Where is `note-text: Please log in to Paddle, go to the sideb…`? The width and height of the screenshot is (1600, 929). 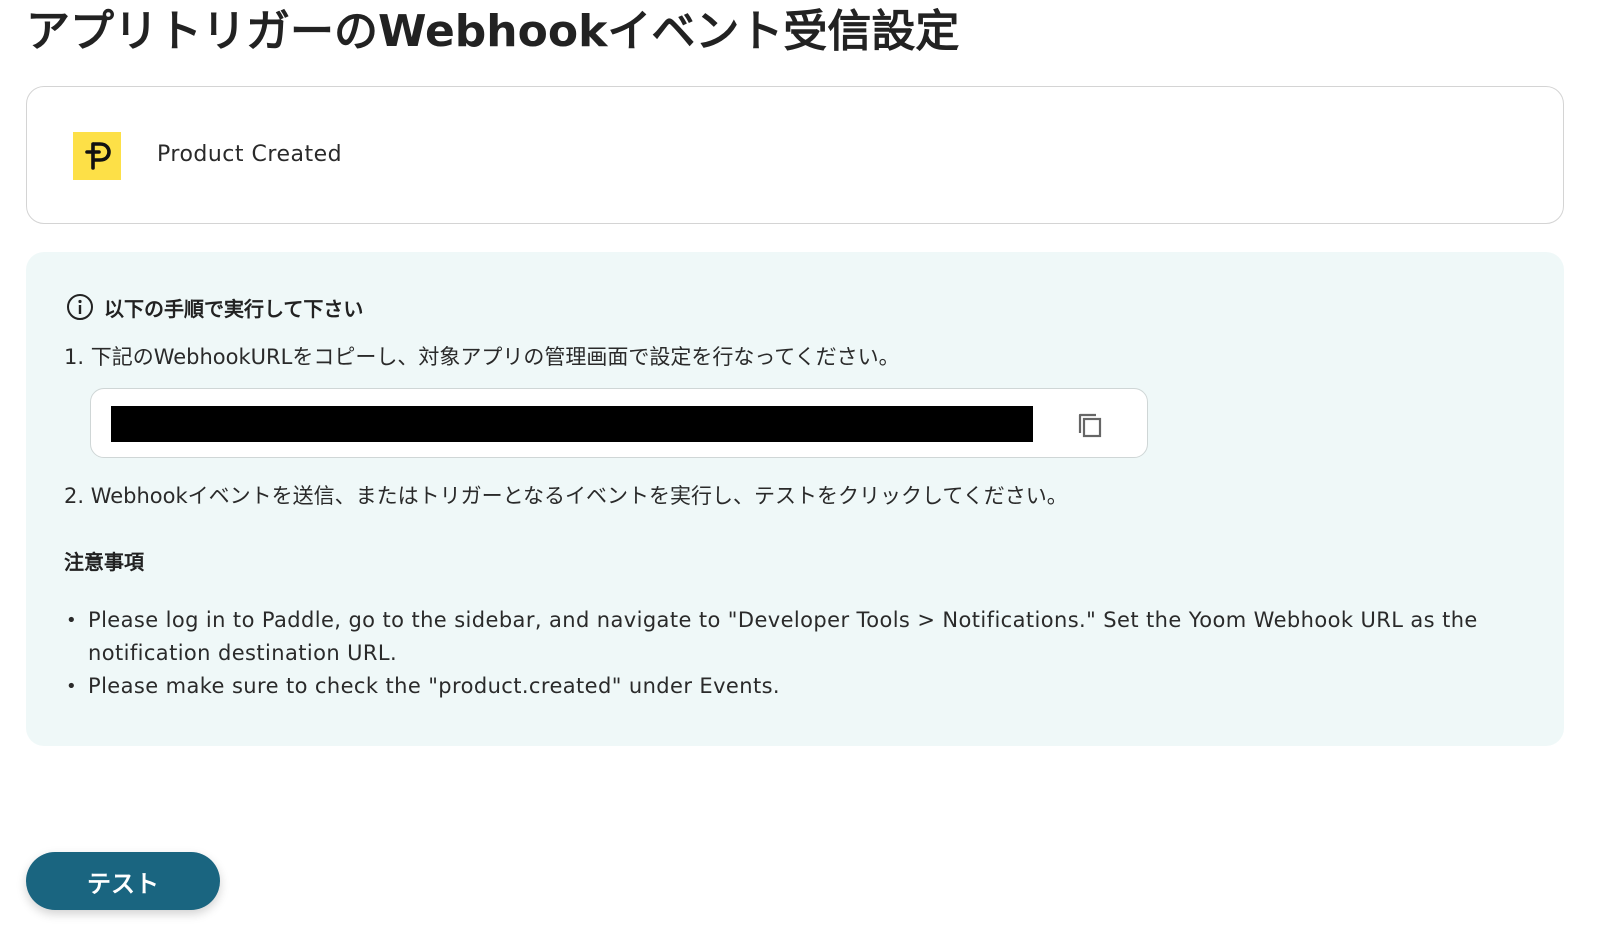
note-text: Please log in to Paddle, go to the sideb… is located at coordinates (783, 636).